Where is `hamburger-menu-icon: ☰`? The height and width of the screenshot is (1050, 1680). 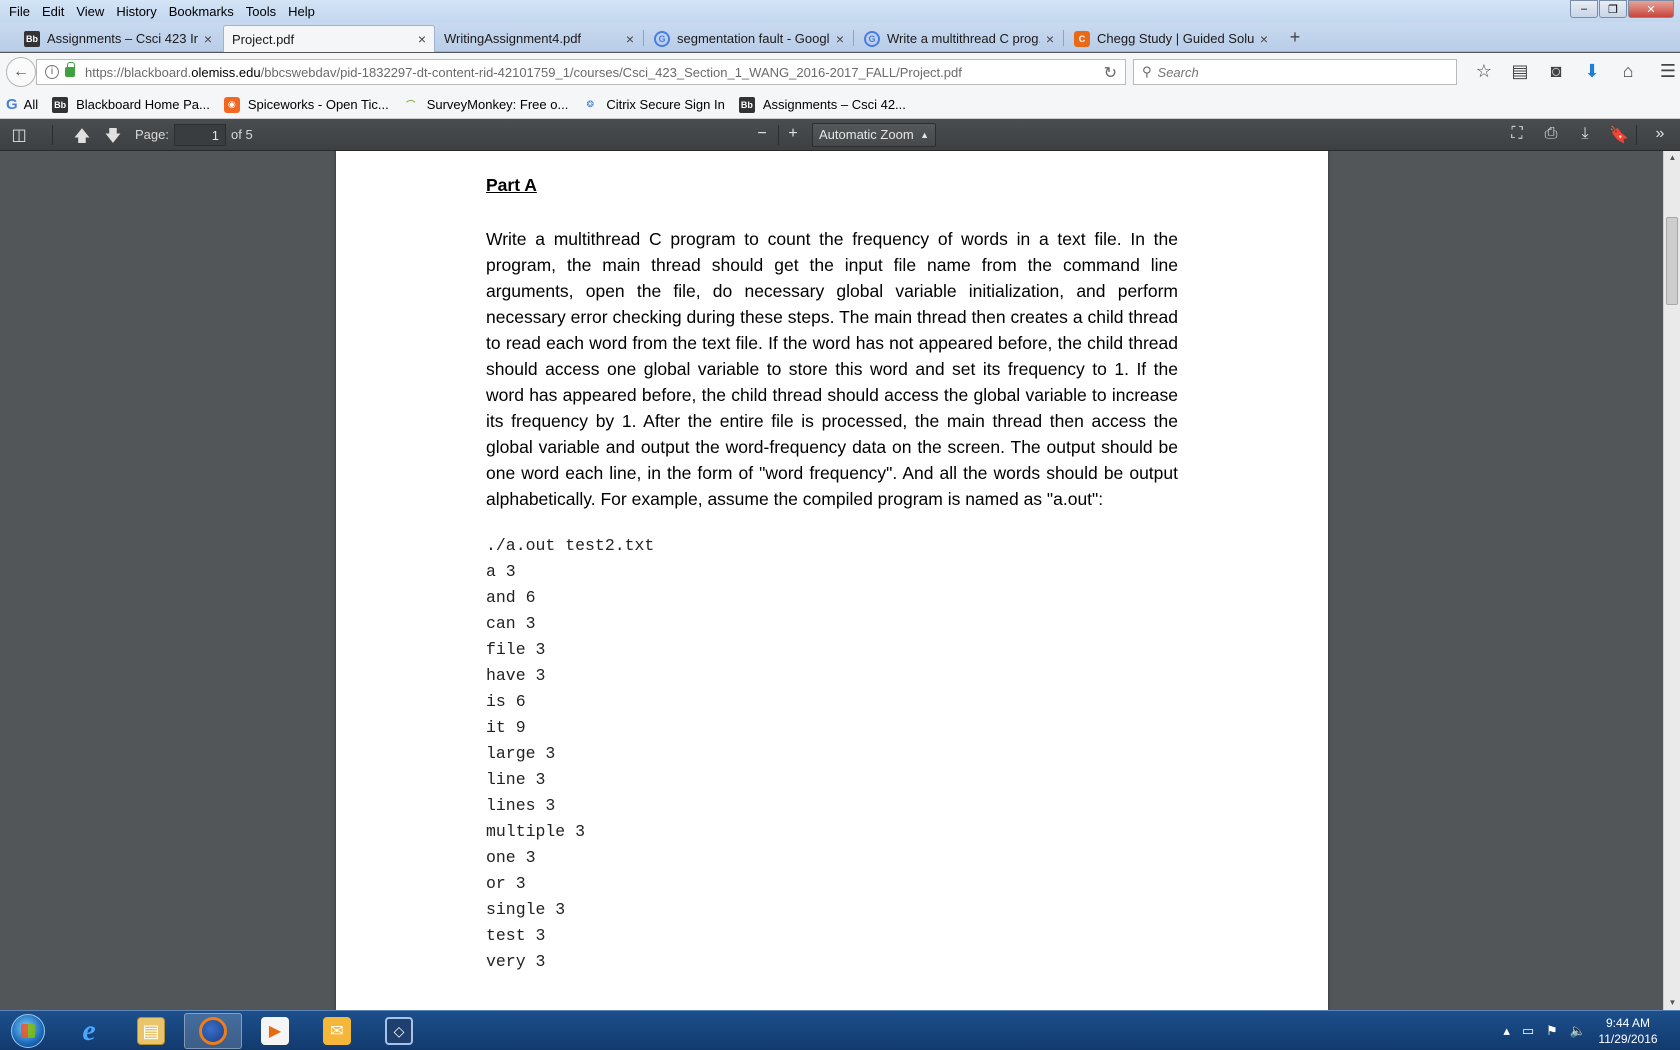 hamburger-menu-icon: ☰ is located at coordinates (1665, 71).